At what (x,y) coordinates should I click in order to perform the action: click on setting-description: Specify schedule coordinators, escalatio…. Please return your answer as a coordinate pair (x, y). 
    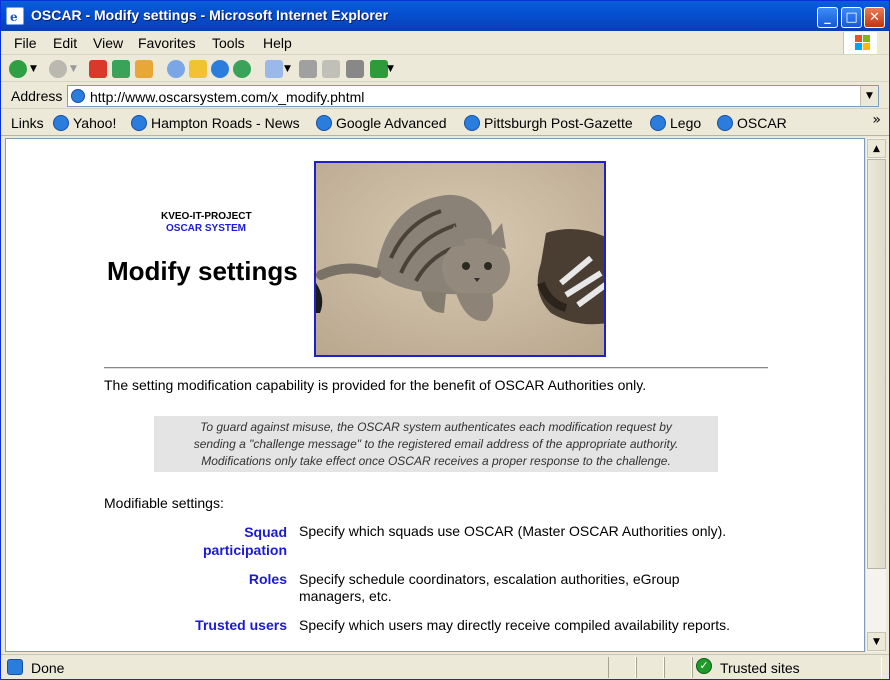
    Looking at the image, I should click on (489, 588).